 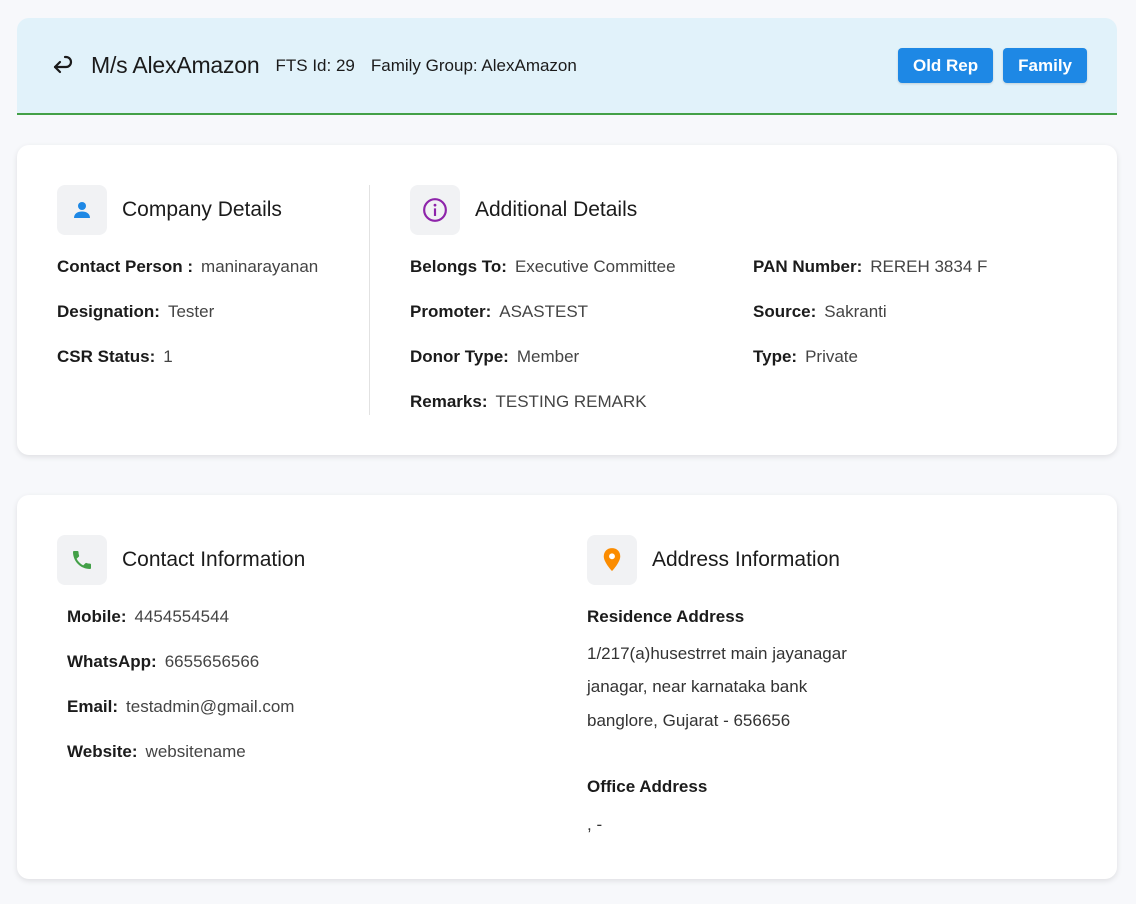 I want to click on contact-info-header: Contact Information, so click(x=181, y=560).